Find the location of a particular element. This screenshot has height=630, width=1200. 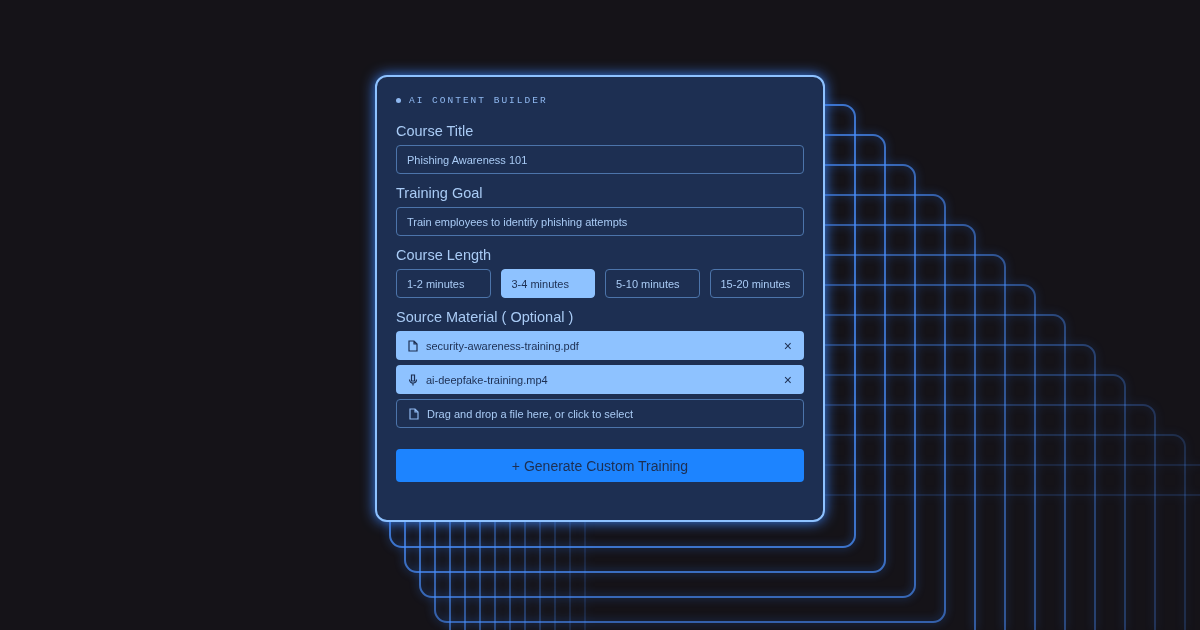

length-option: 15-20 minutes is located at coordinates (756, 283).